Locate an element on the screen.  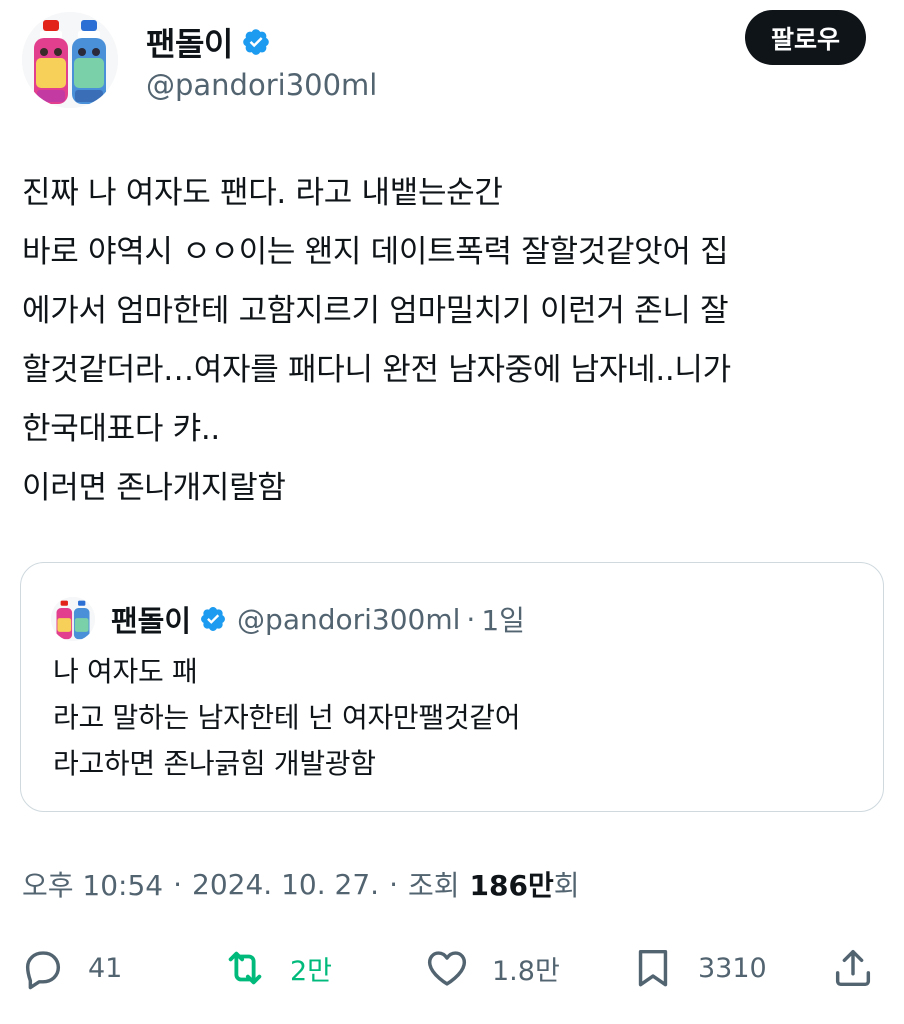
tweet-text-line: 이러면 존나개지랄함 is located at coordinates (154, 488).